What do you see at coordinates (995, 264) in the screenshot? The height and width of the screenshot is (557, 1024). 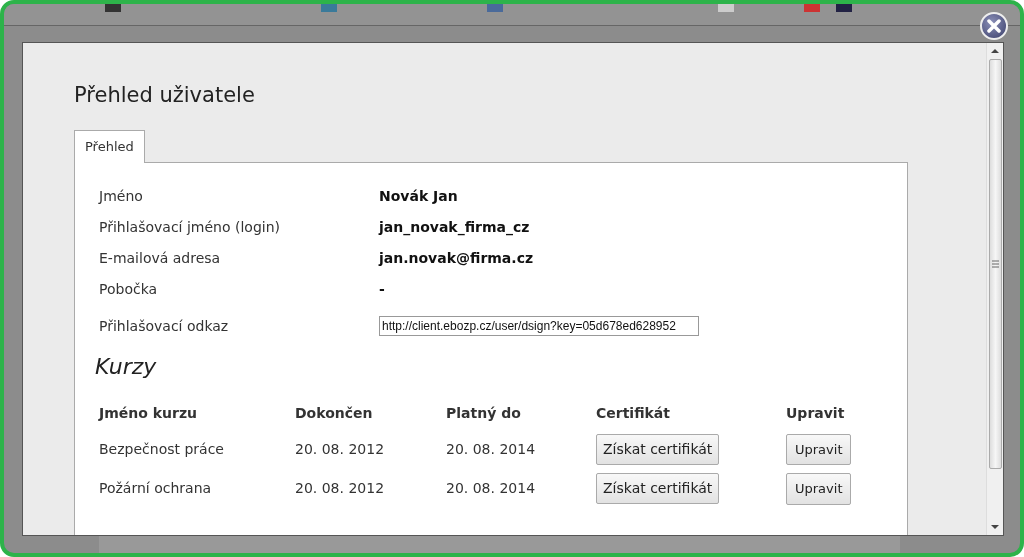 I see `grip-icon` at bounding box center [995, 264].